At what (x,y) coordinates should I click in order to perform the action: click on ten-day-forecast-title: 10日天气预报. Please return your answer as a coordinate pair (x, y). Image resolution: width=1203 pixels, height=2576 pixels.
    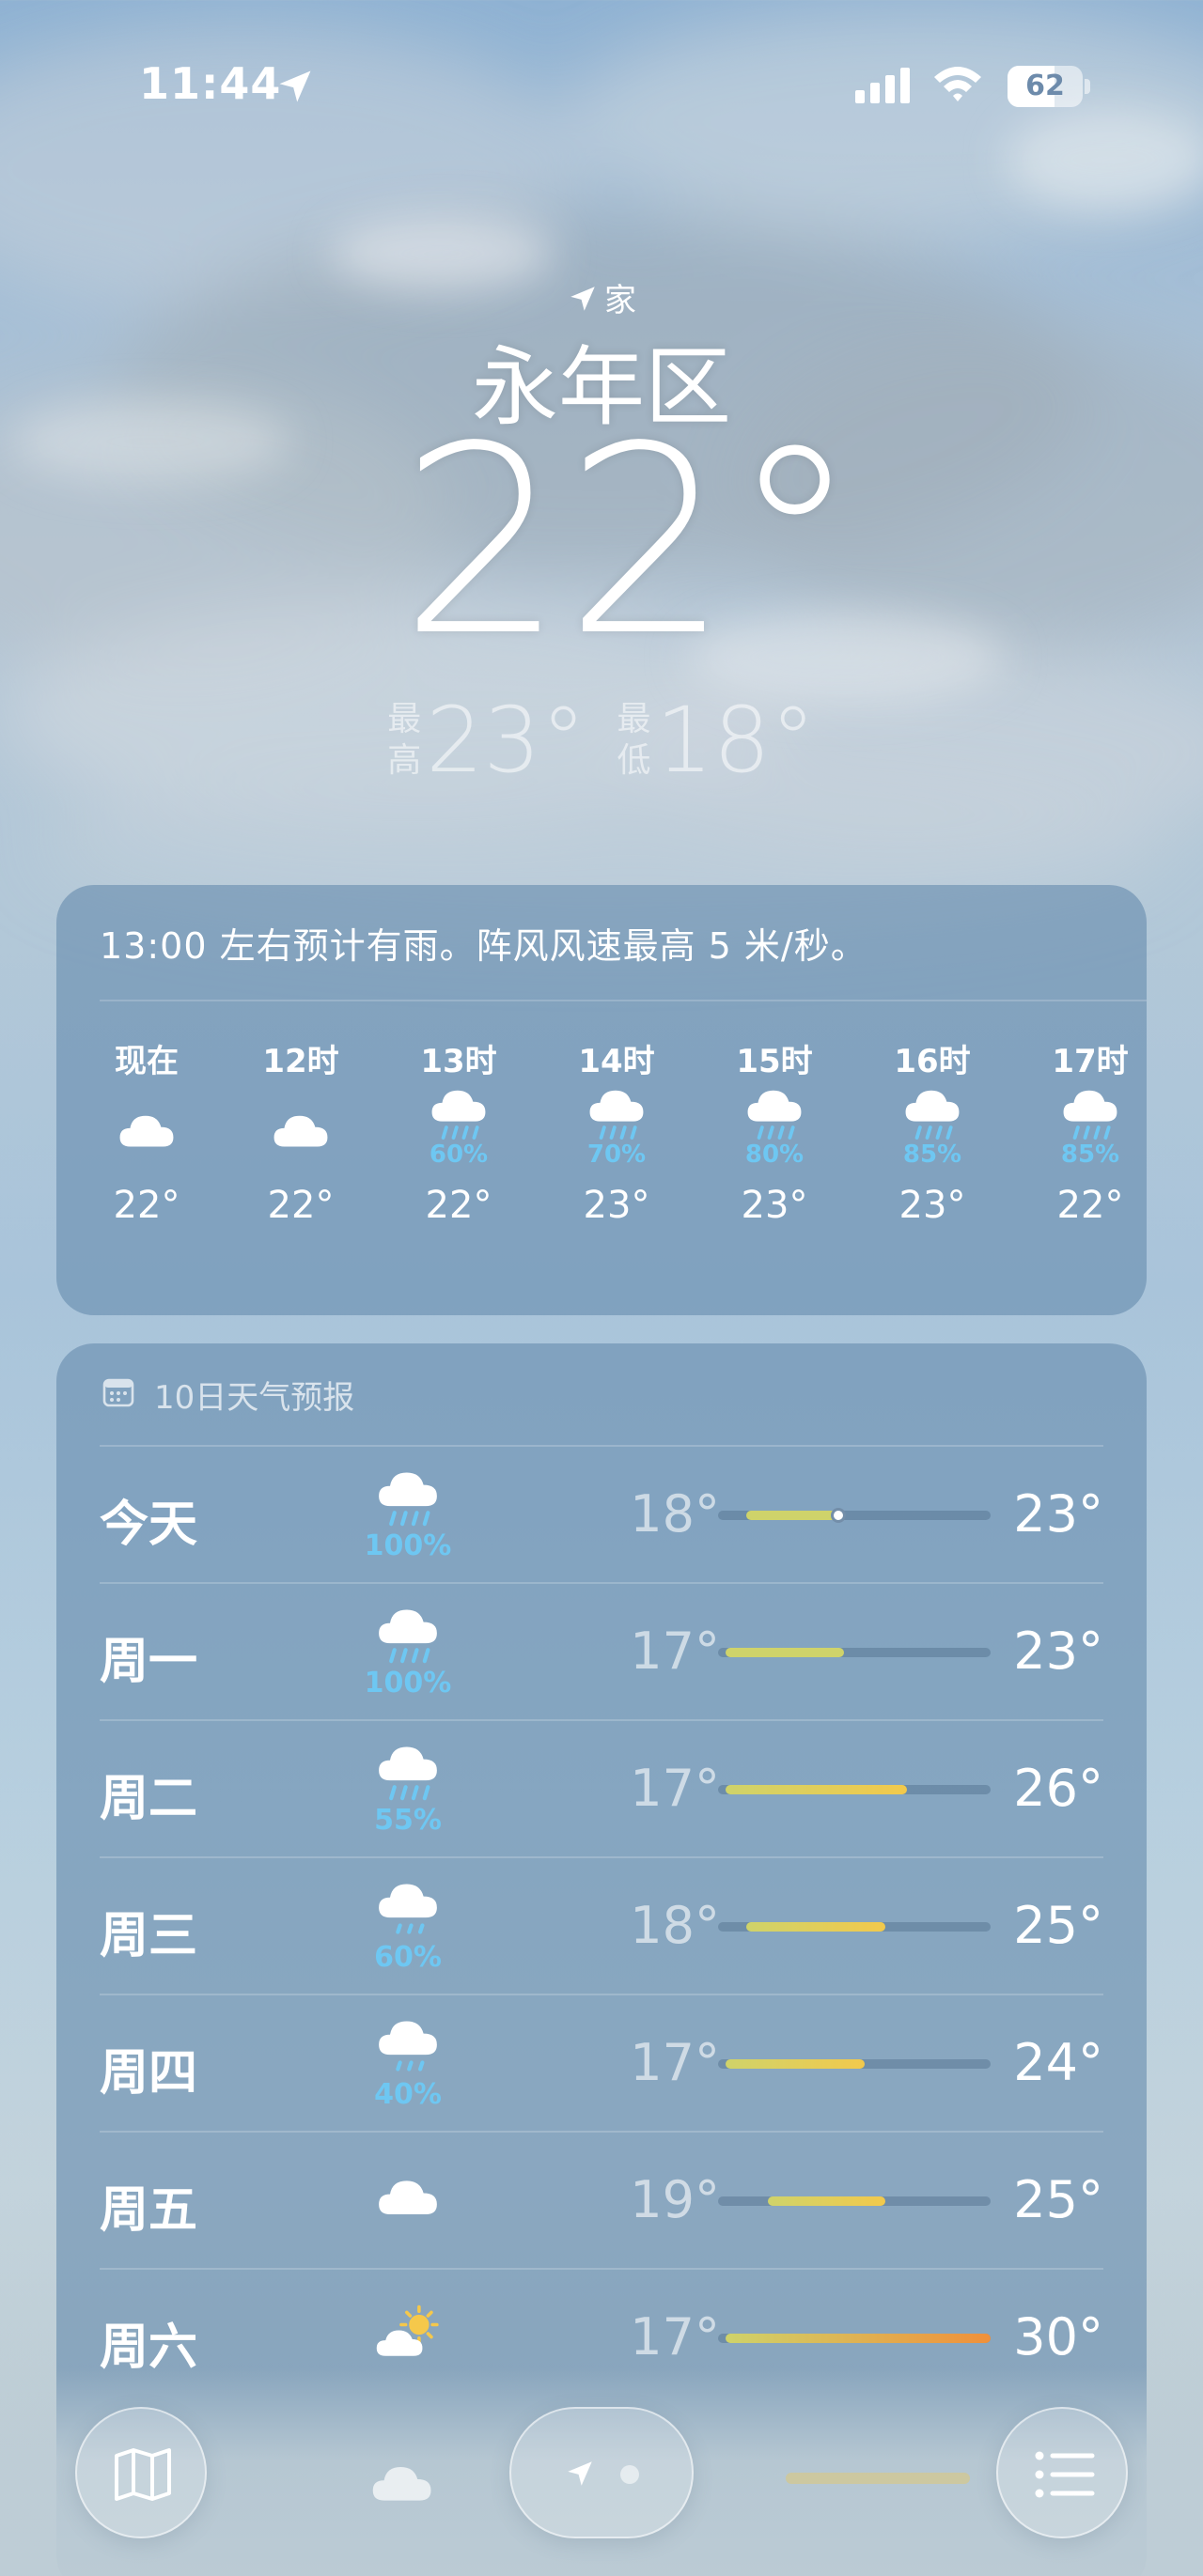
    Looking at the image, I should click on (255, 1398).